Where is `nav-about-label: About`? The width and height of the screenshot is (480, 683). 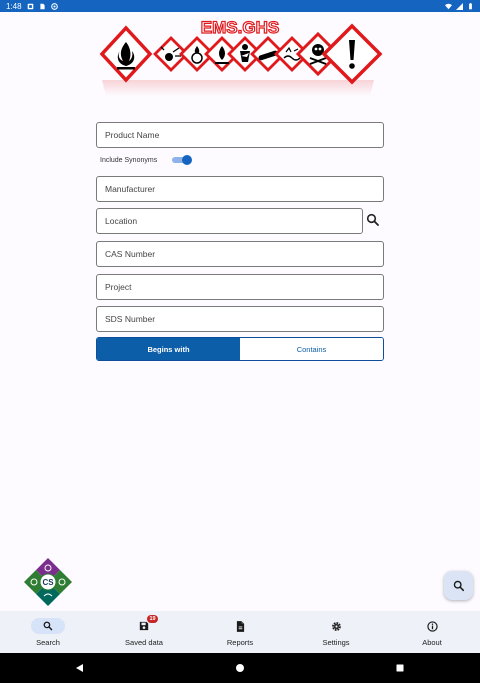 nav-about-label: About is located at coordinates (432, 642).